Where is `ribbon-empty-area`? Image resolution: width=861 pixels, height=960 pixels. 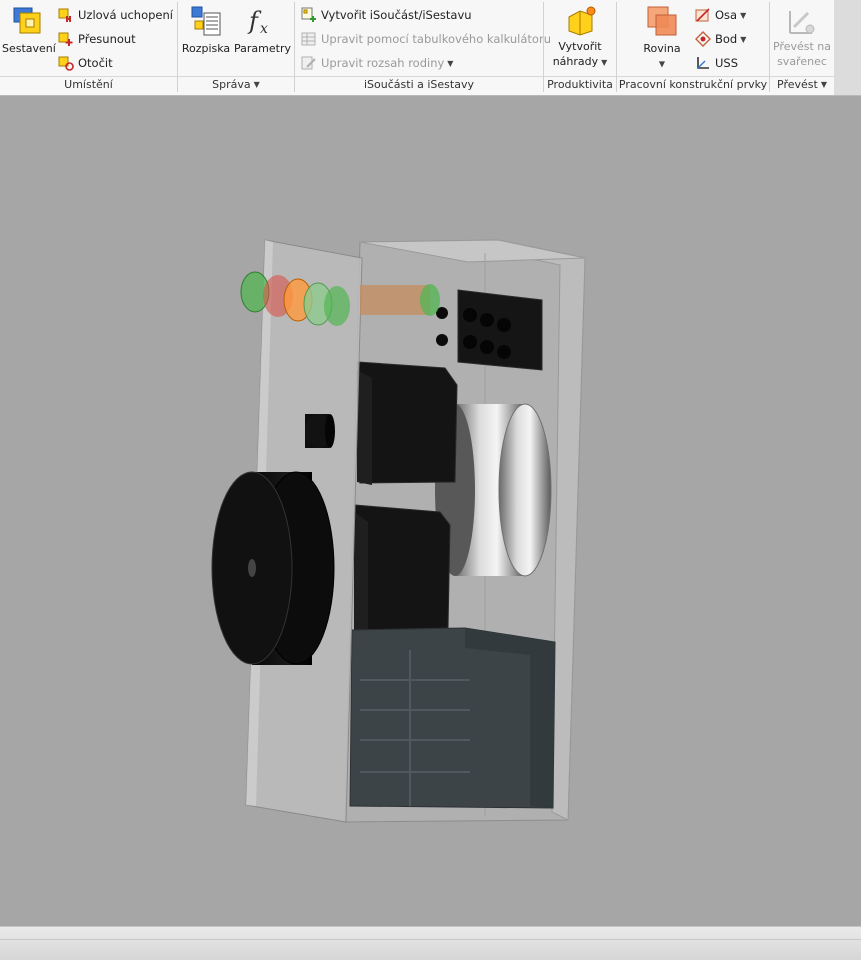 ribbon-empty-area is located at coordinates (847, 47).